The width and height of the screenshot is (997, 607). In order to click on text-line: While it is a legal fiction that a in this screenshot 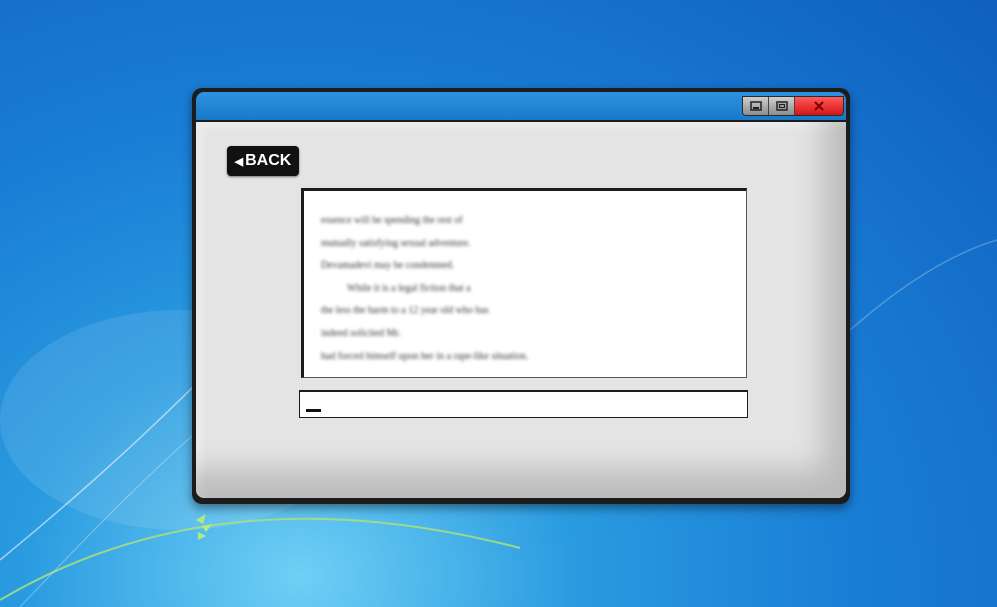, I will do `click(409, 288)`.